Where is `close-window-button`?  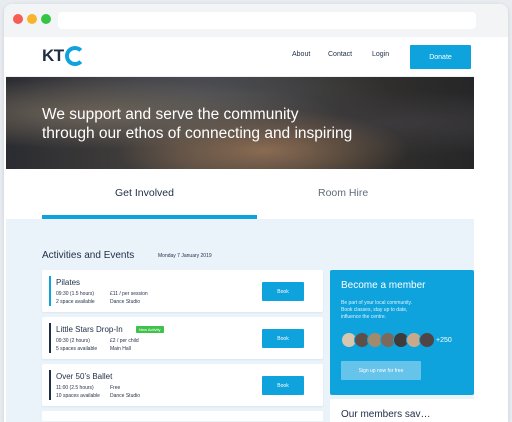
close-window-button is located at coordinates (18, 19).